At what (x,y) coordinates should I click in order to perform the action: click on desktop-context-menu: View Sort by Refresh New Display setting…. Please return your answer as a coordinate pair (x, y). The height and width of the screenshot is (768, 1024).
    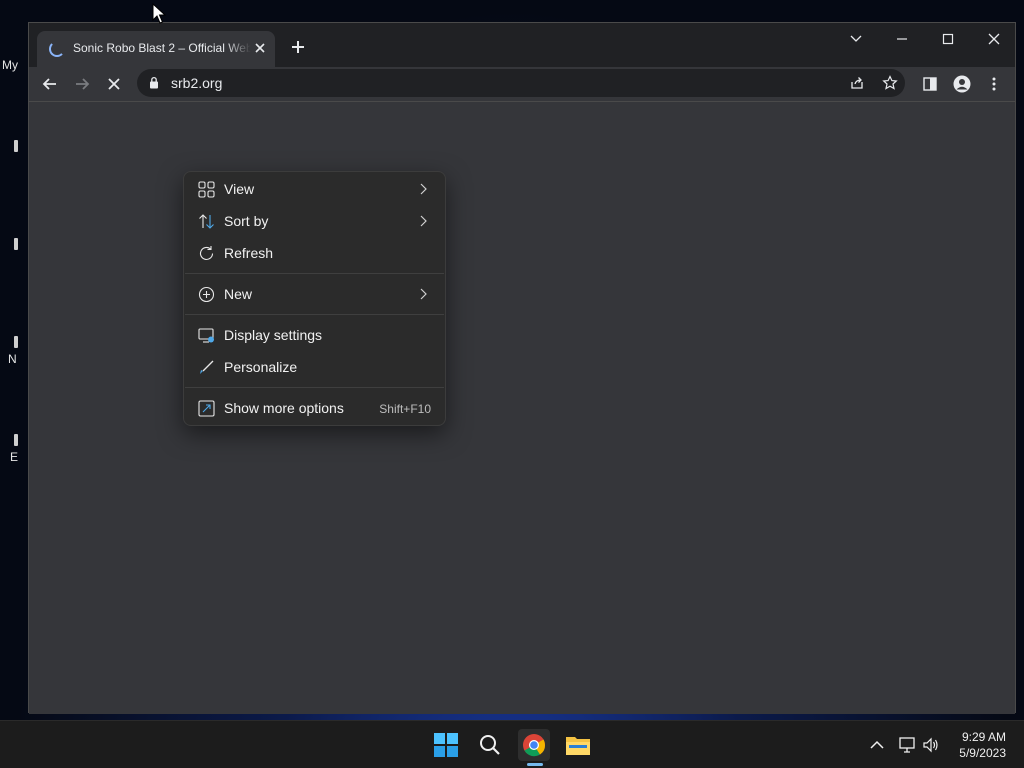
    Looking at the image, I should click on (314, 298).